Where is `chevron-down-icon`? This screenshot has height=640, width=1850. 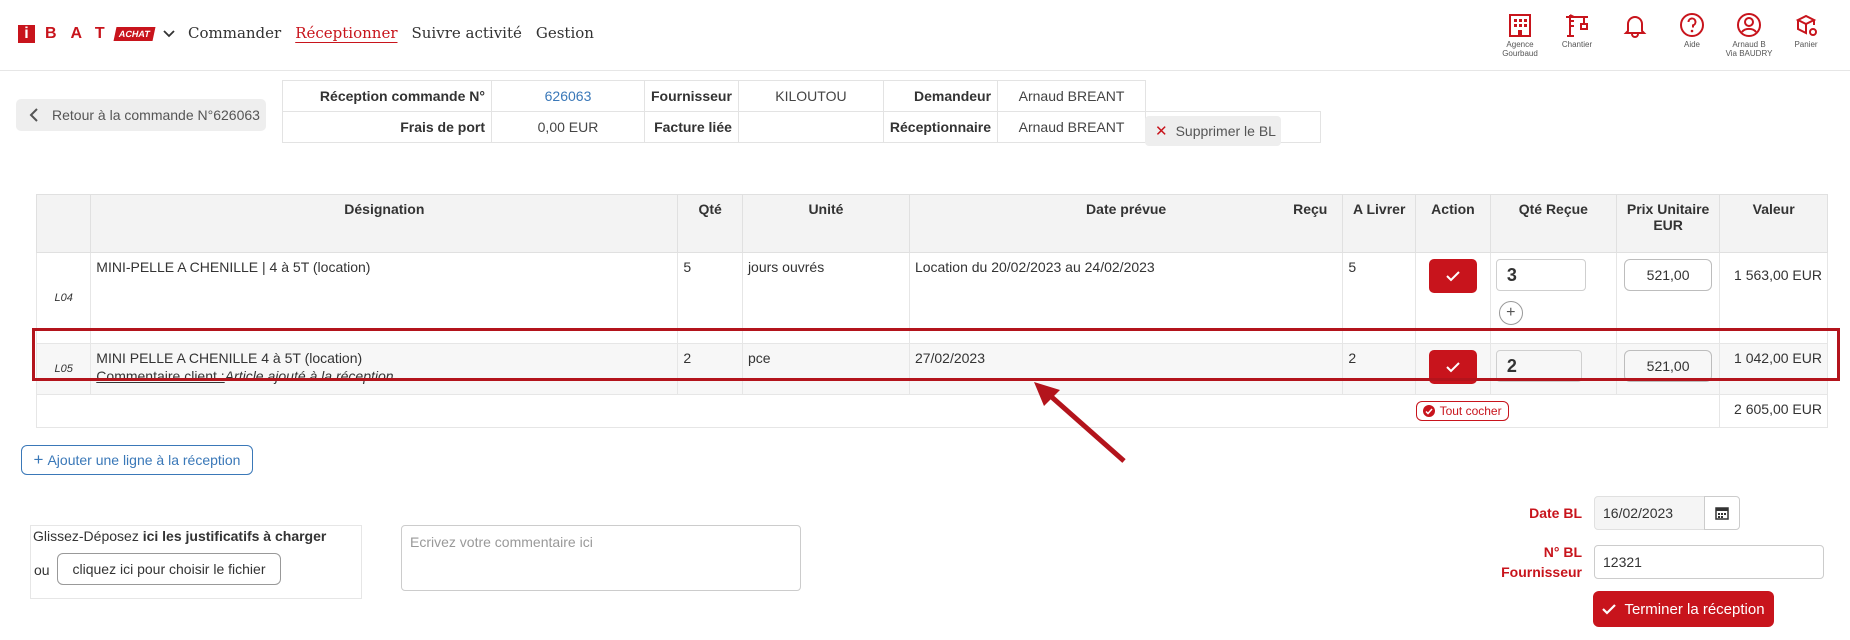 chevron-down-icon is located at coordinates (169, 34).